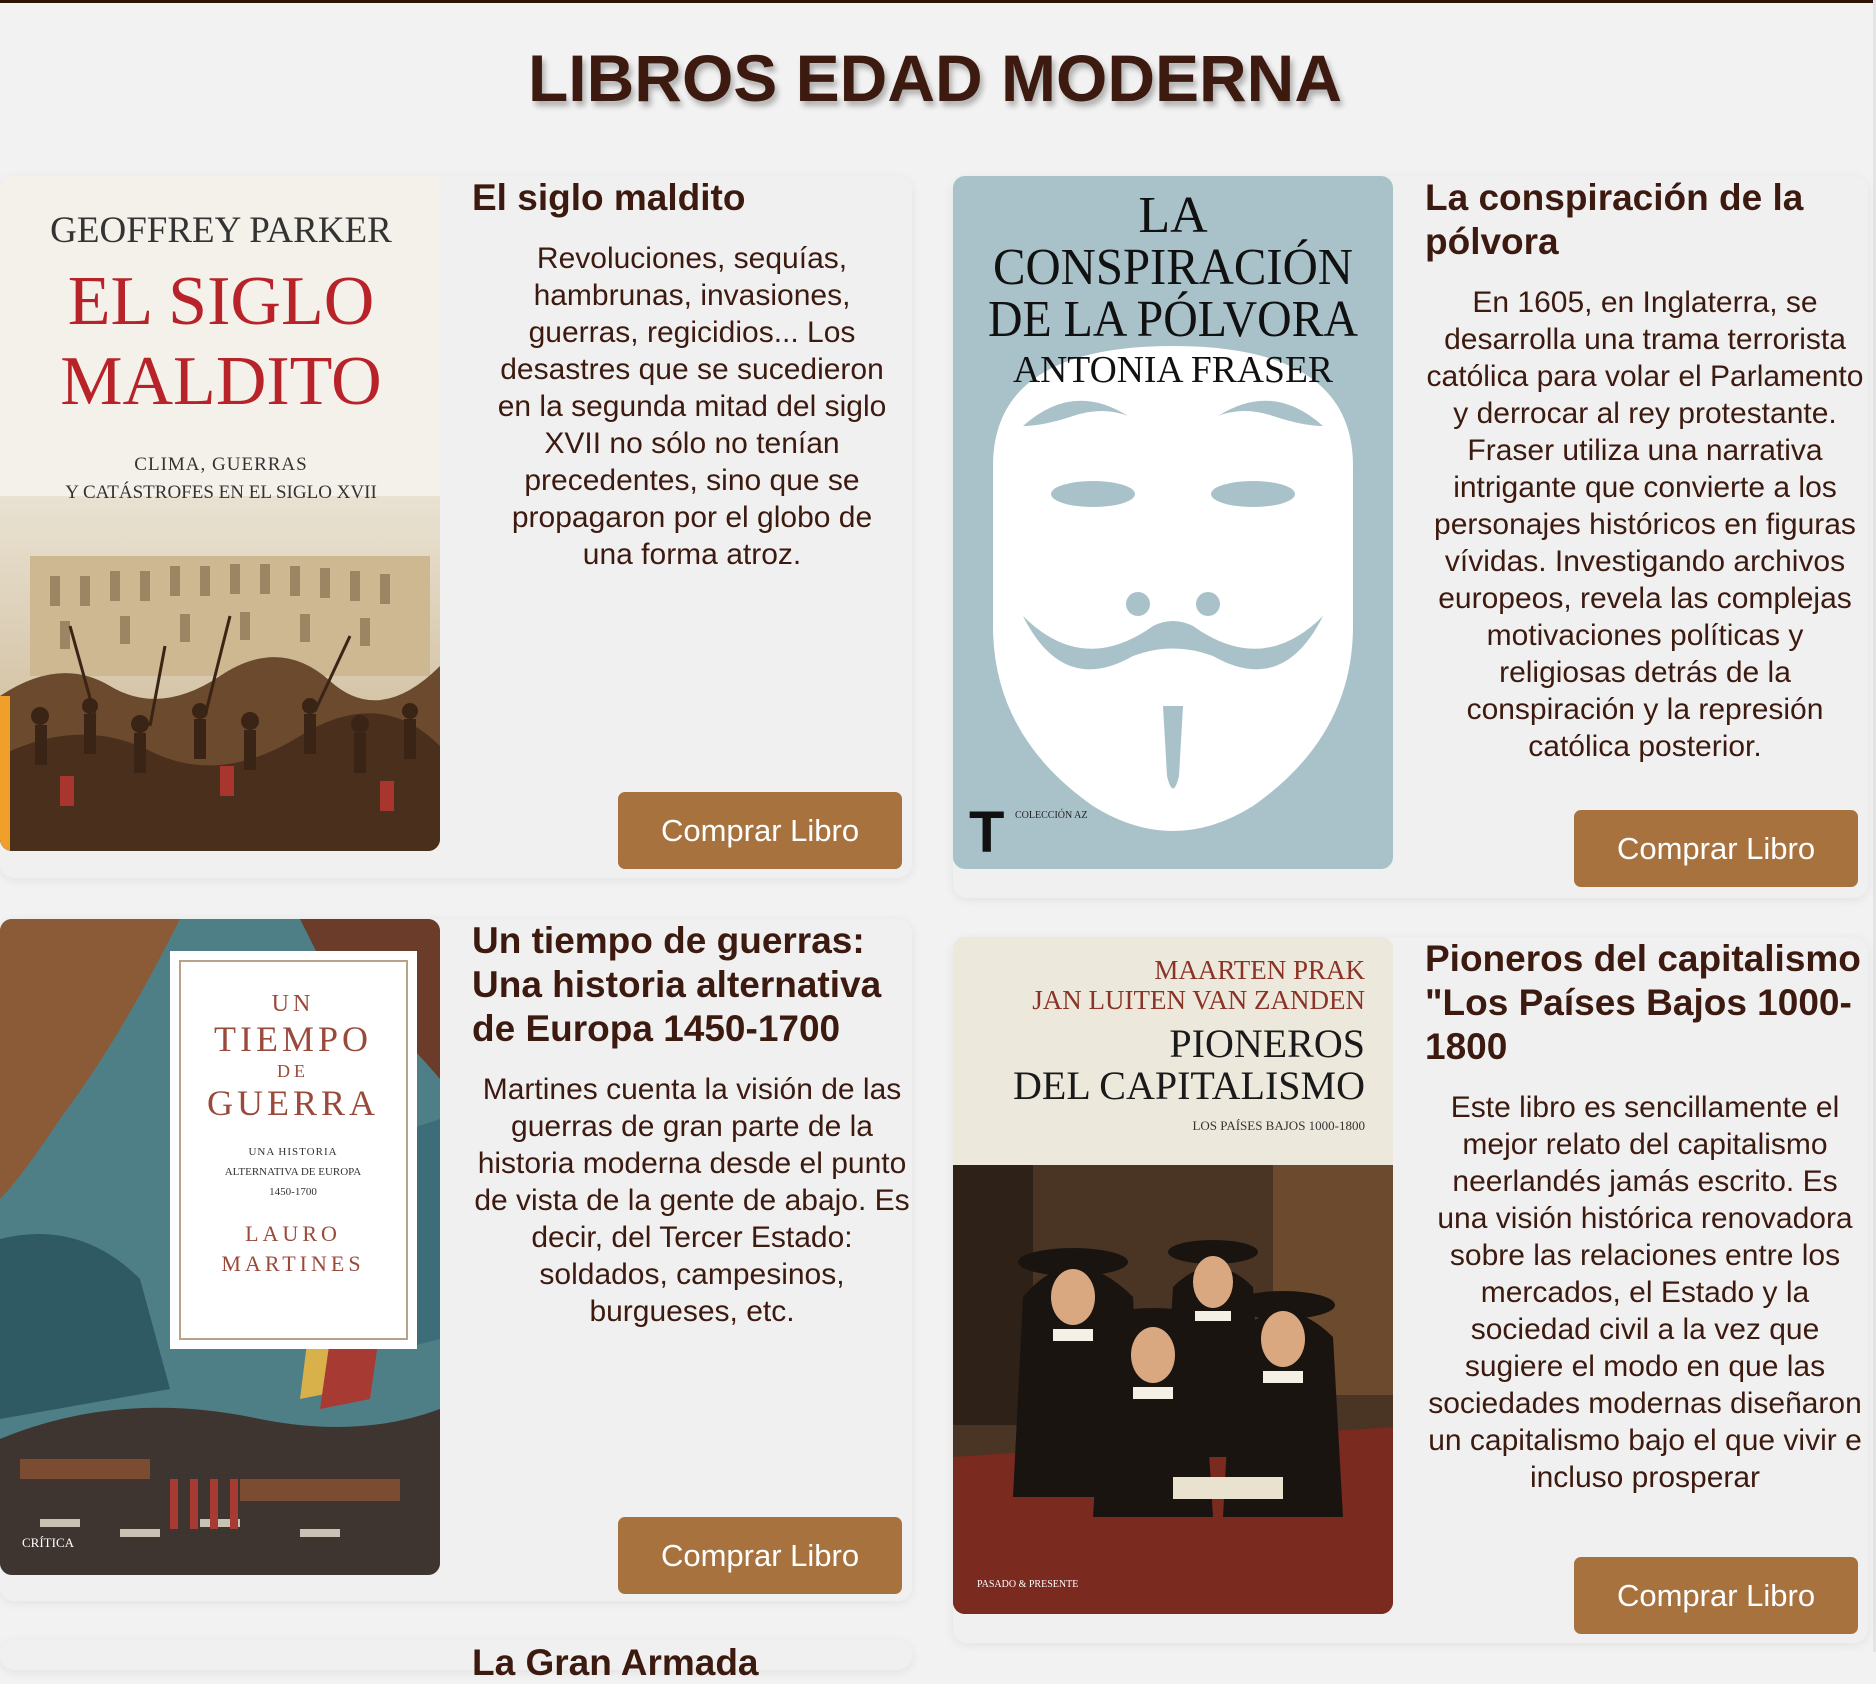  I want to click on svg-text: T, so click(986, 832).